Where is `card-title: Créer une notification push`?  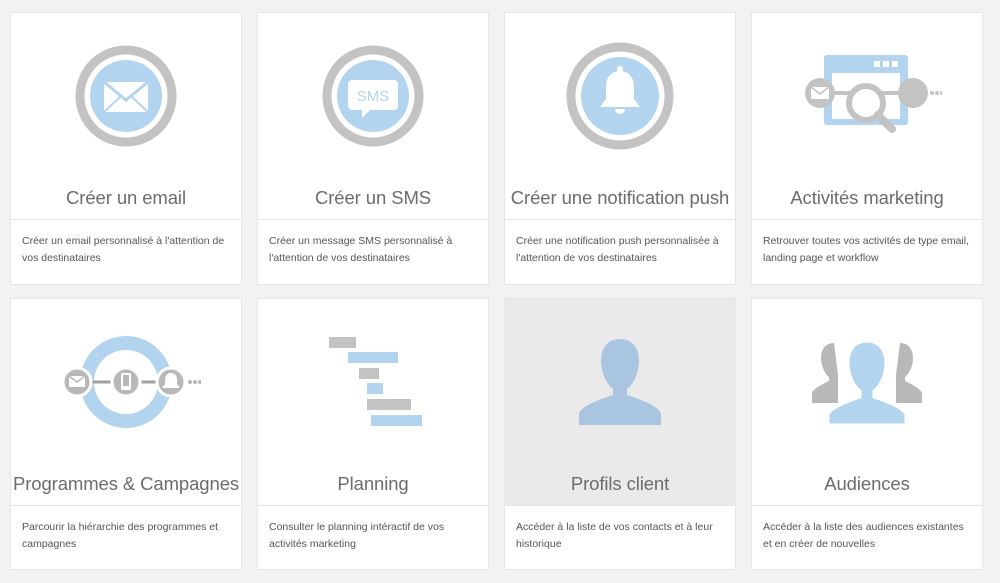 card-title: Créer une notification push is located at coordinates (620, 197).